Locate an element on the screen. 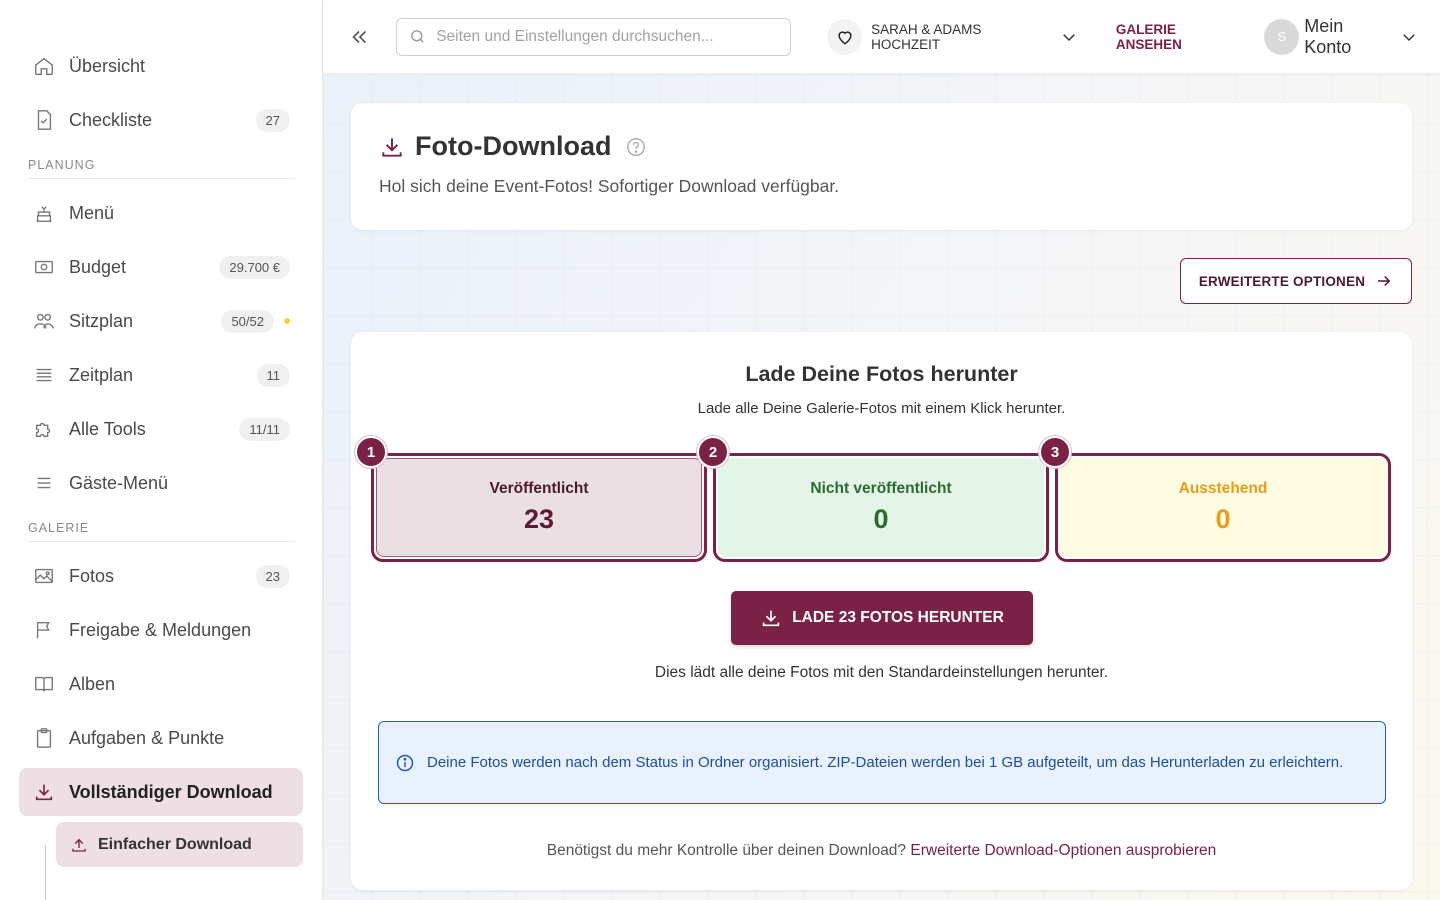 The image size is (1440, 900). sidebar-item-label: Gäste-Menü is located at coordinates (119, 482).